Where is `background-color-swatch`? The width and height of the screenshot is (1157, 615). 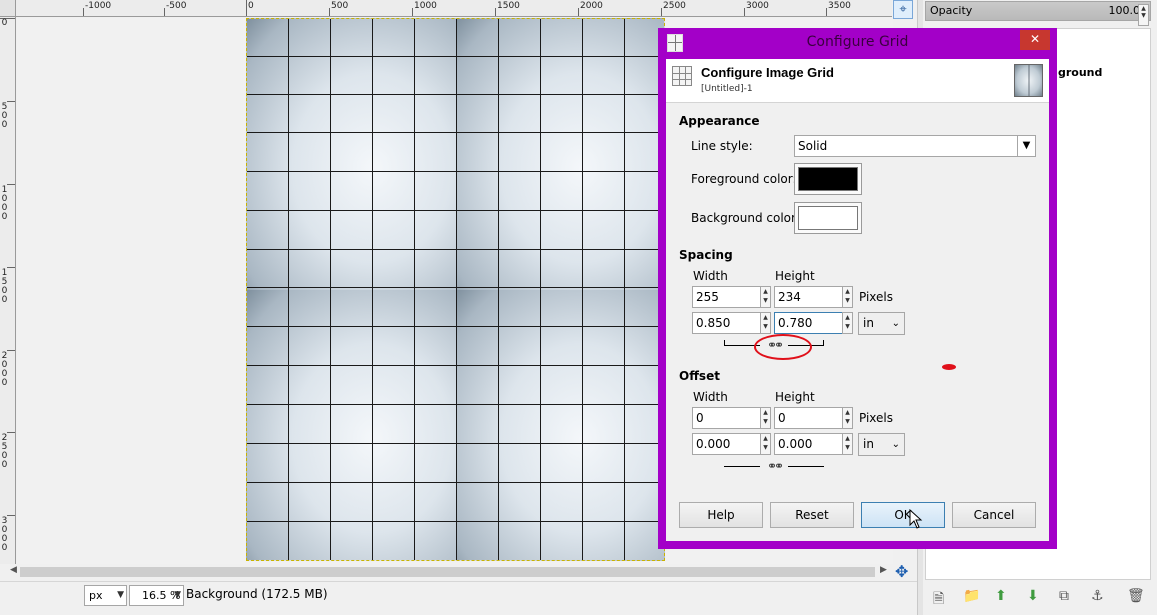 background-color-swatch is located at coordinates (828, 218).